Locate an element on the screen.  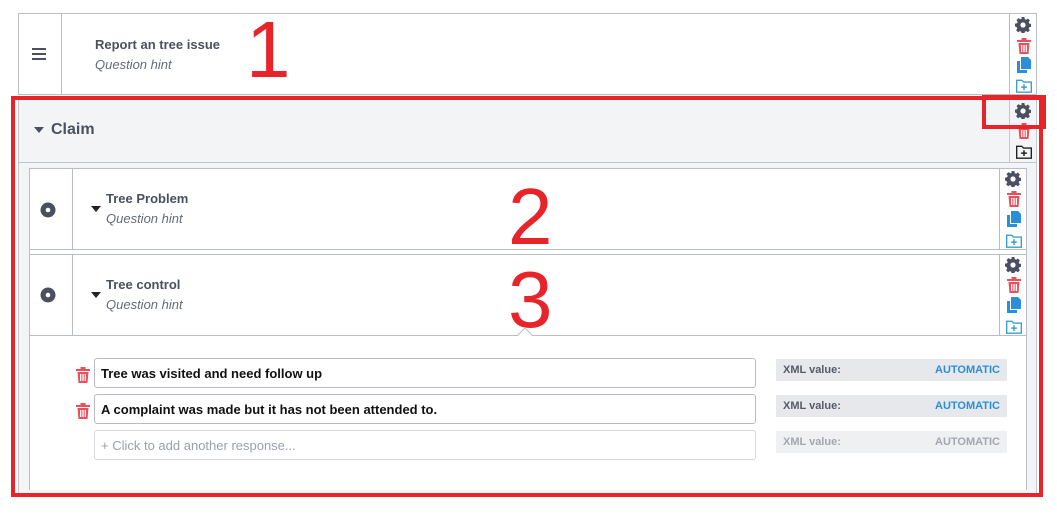
copy-icon is located at coordinates (1024, 65).